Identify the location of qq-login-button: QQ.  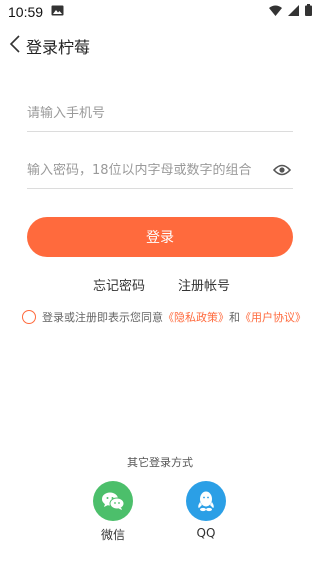
(206, 510).